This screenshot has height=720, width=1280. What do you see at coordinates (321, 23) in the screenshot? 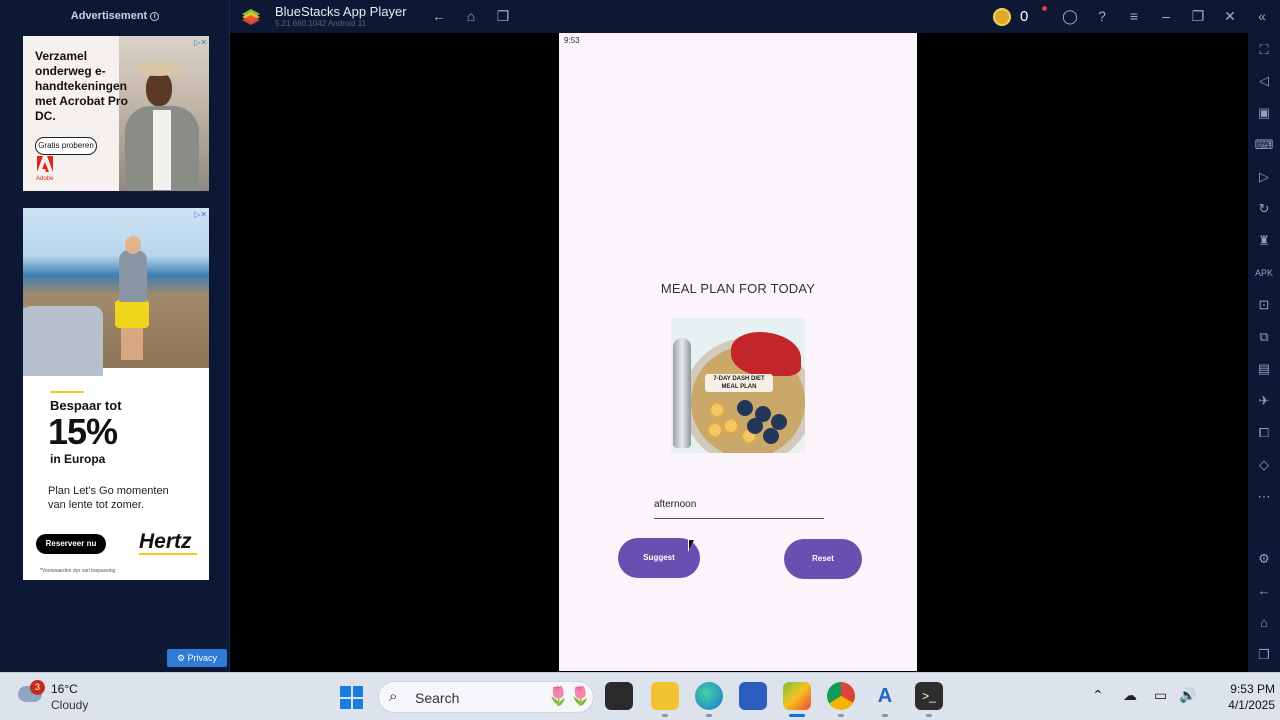
I see `app-version: 5.21.660.1042 Android 11` at bounding box center [321, 23].